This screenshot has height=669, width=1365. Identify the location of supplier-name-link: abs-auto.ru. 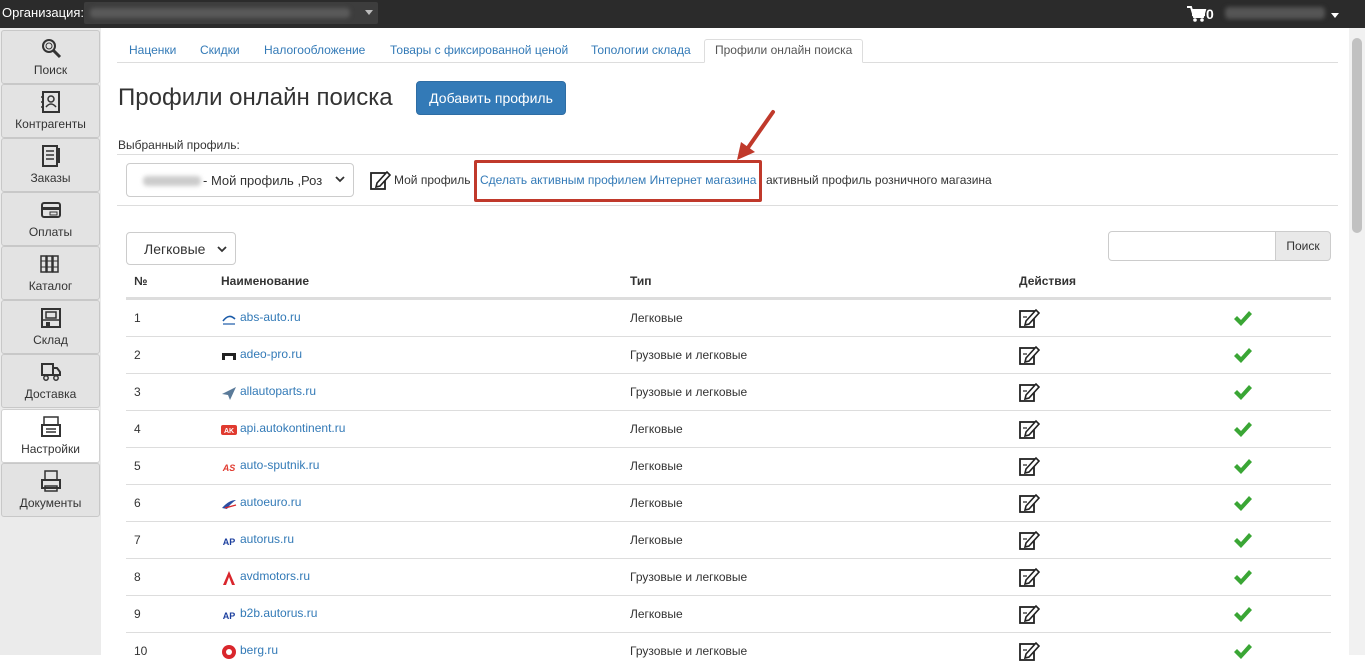
(270, 317).